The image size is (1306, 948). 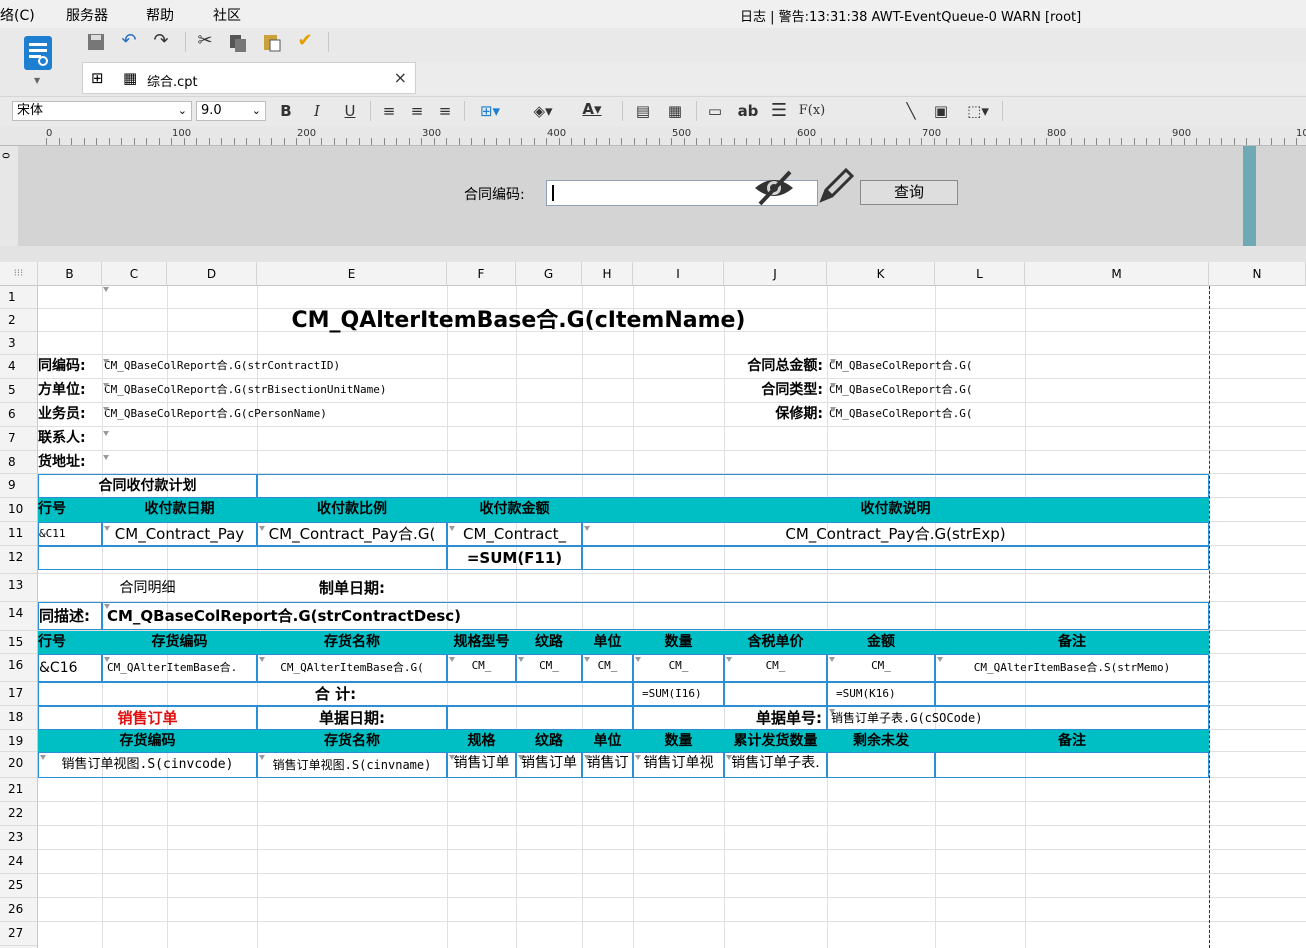 I want to click on cell-h10: 收付款说明, so click(x=895, y=510).